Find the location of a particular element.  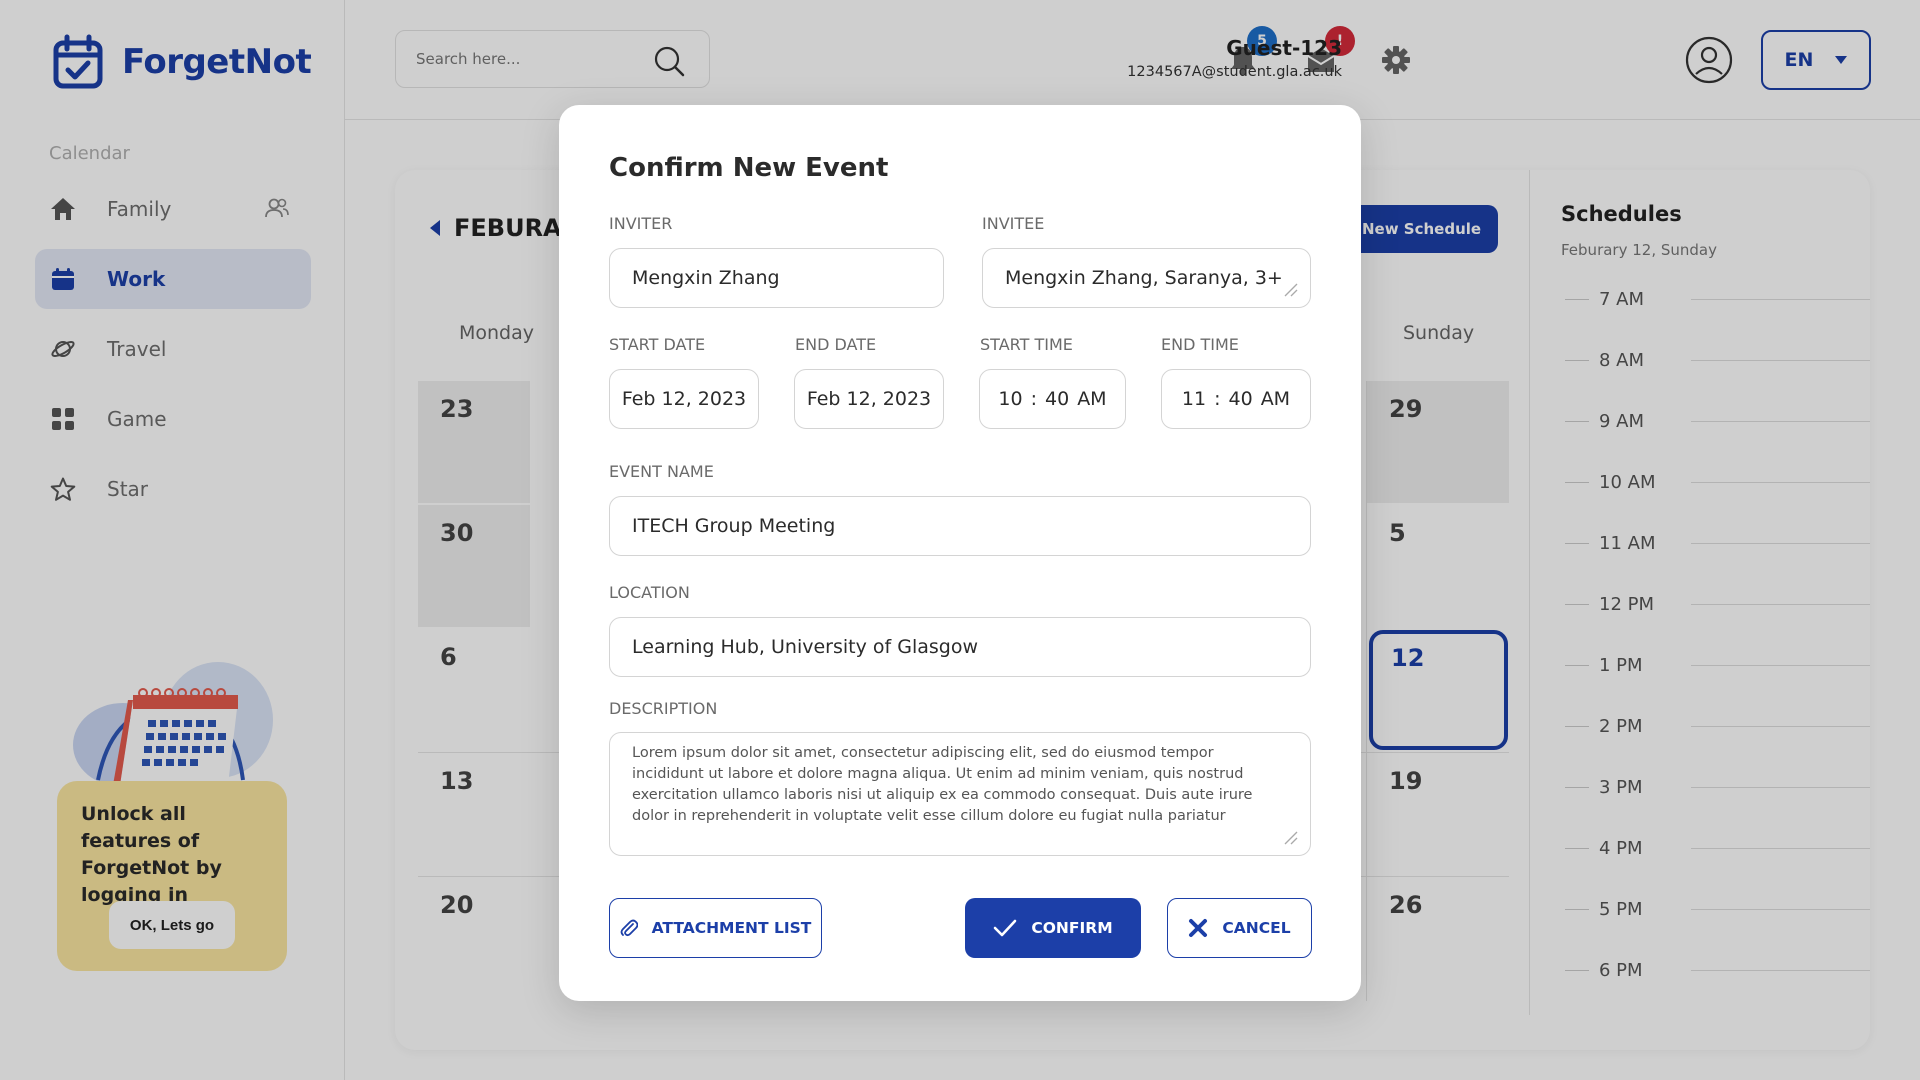

start-date-field: Feb 12, 2023 is located at coordinates (684, 399).